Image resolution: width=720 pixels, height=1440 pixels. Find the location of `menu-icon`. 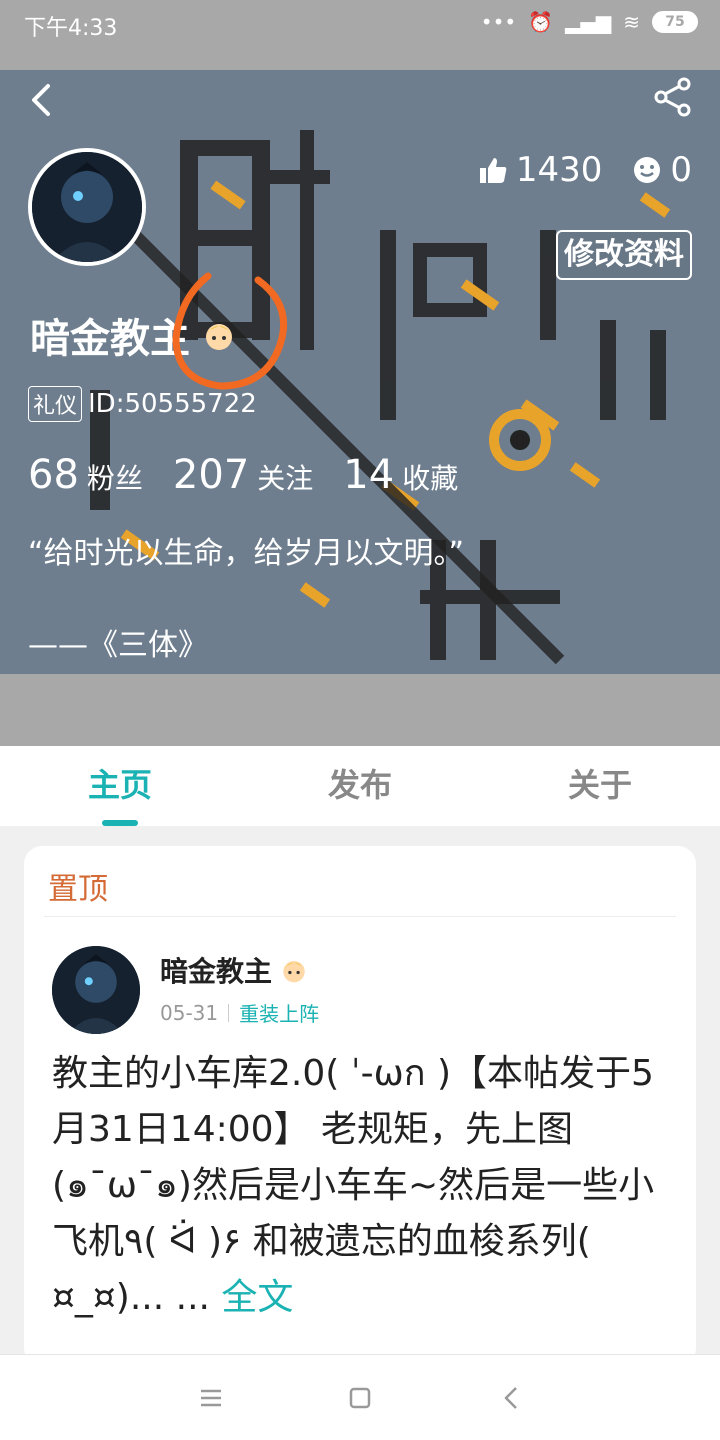

menu-icon is located at coordinates (211, 1398).